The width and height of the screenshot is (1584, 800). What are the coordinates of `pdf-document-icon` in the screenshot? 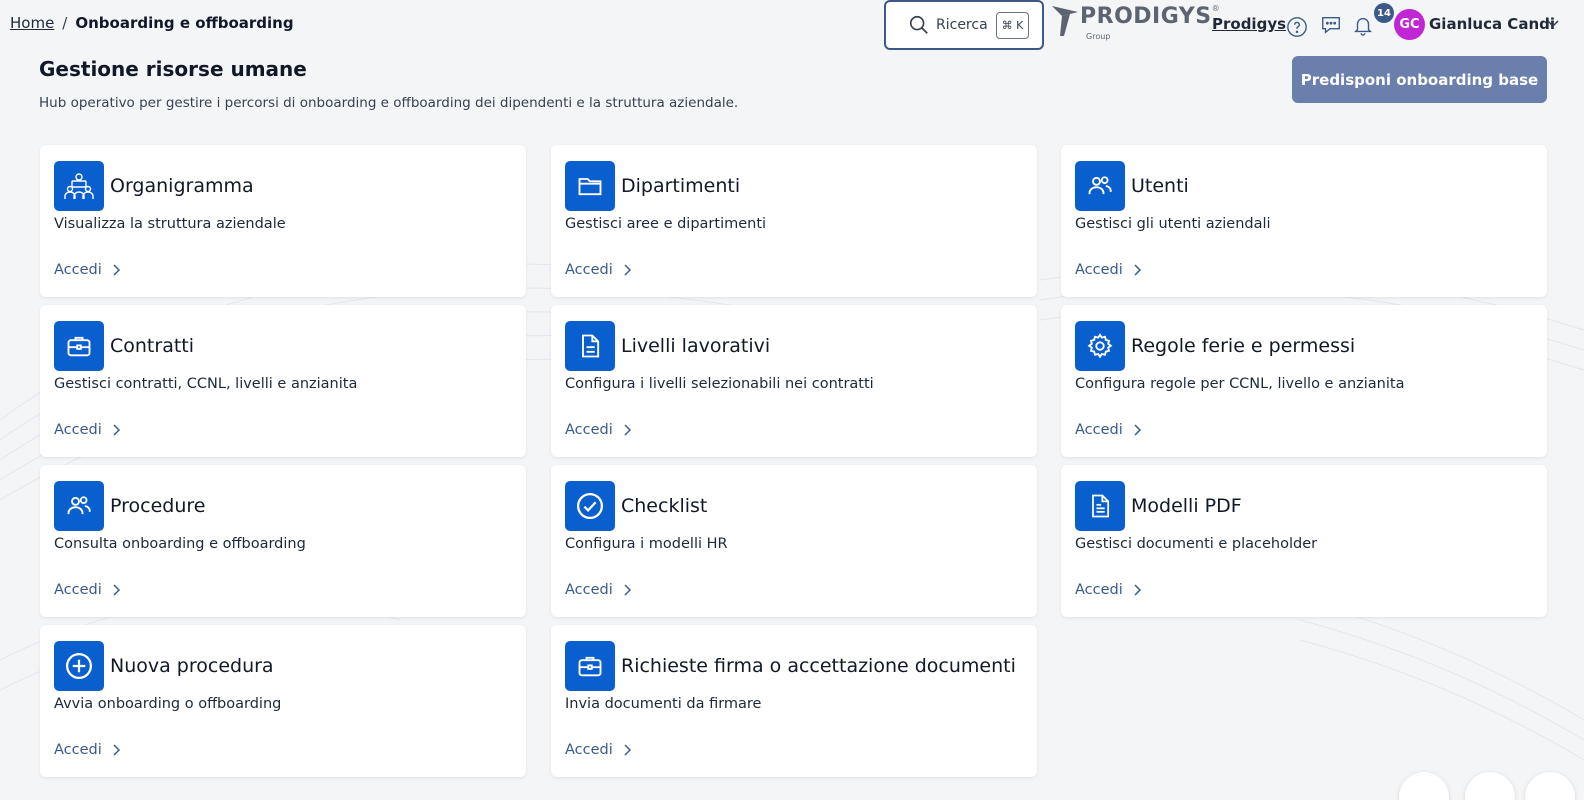 It's located at (1100, 506).